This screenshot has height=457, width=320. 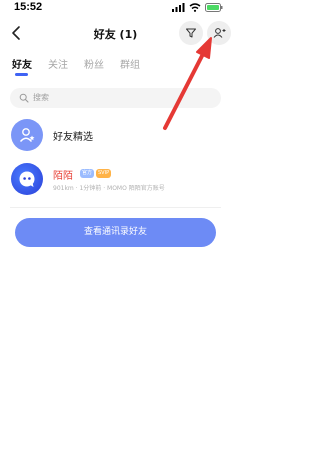 What do you see at coordinates (63, 176) in the screenshot?
I see `friend-name: 陌陌` at bounding box center [63, 176].